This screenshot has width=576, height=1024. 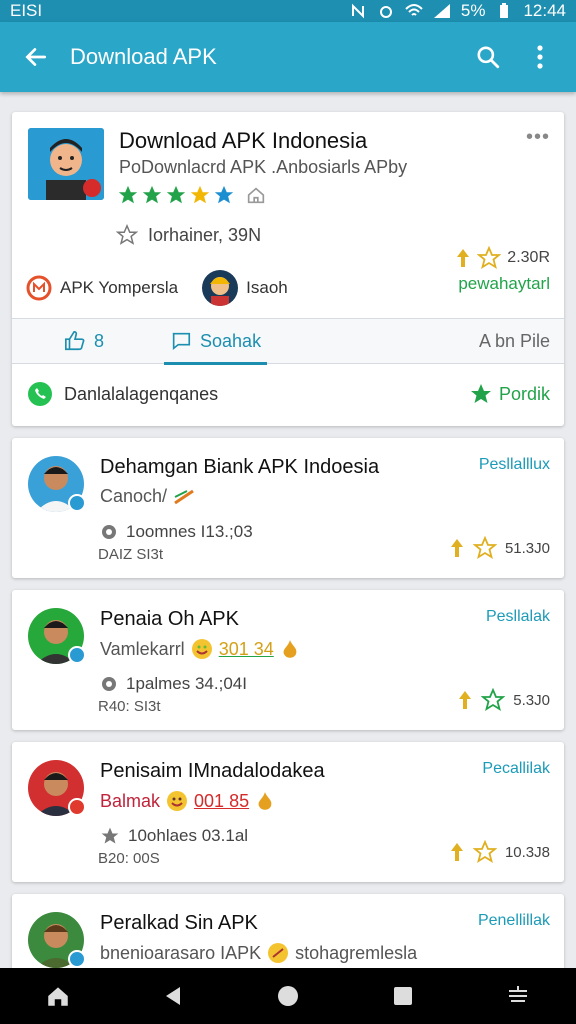 What do you see at coordinates (518, 617) in the screenshot?
I see `item-link: Pesllalak` at bounding box center [518, 617].